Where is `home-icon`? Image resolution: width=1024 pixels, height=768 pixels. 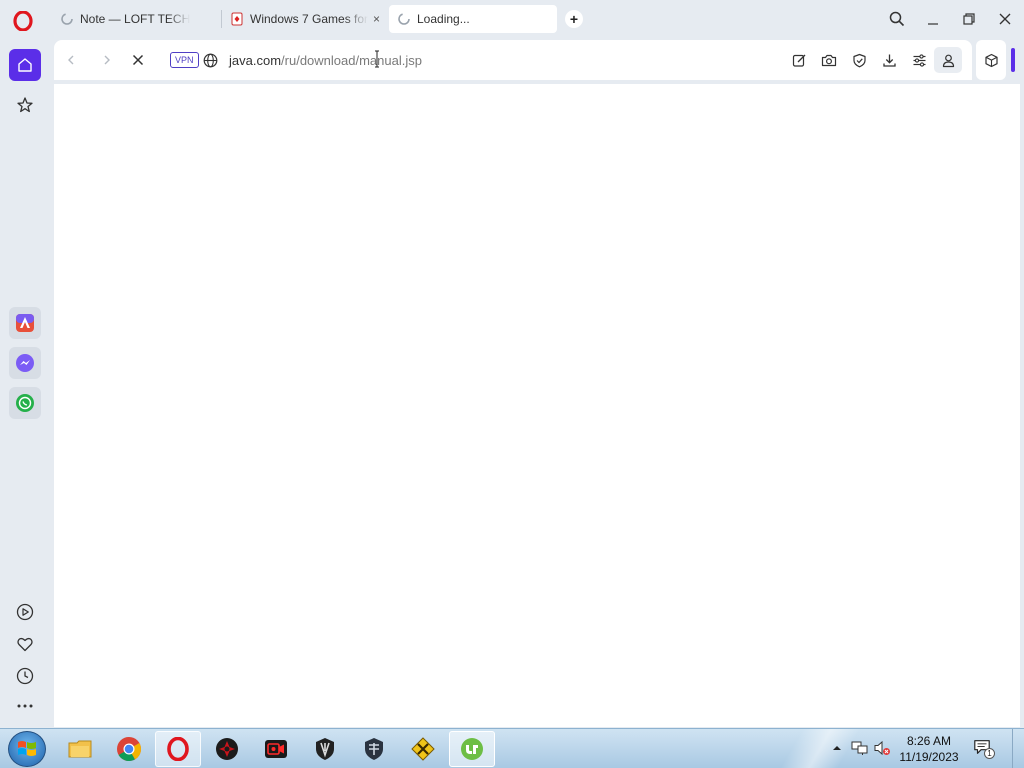
home-icon is located at coordinates (25, 65).